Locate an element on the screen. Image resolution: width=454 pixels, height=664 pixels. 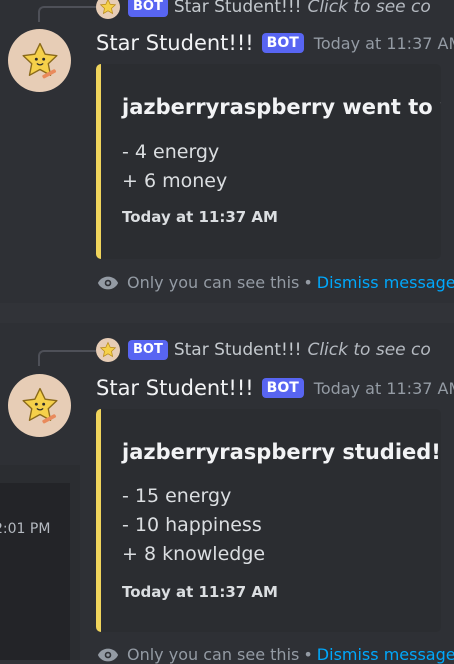
background-window is located at coordinates (40, 562).